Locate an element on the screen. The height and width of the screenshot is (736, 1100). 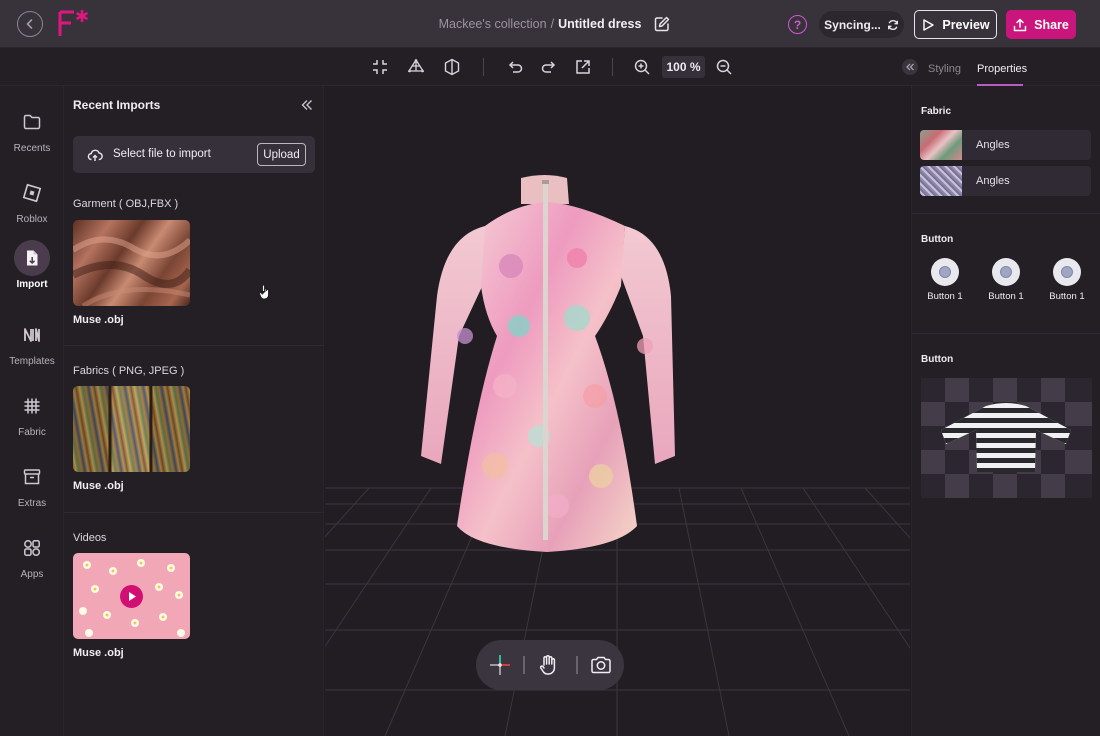
garment-file-name: Muse .obj is located at coordinates (98, 320).